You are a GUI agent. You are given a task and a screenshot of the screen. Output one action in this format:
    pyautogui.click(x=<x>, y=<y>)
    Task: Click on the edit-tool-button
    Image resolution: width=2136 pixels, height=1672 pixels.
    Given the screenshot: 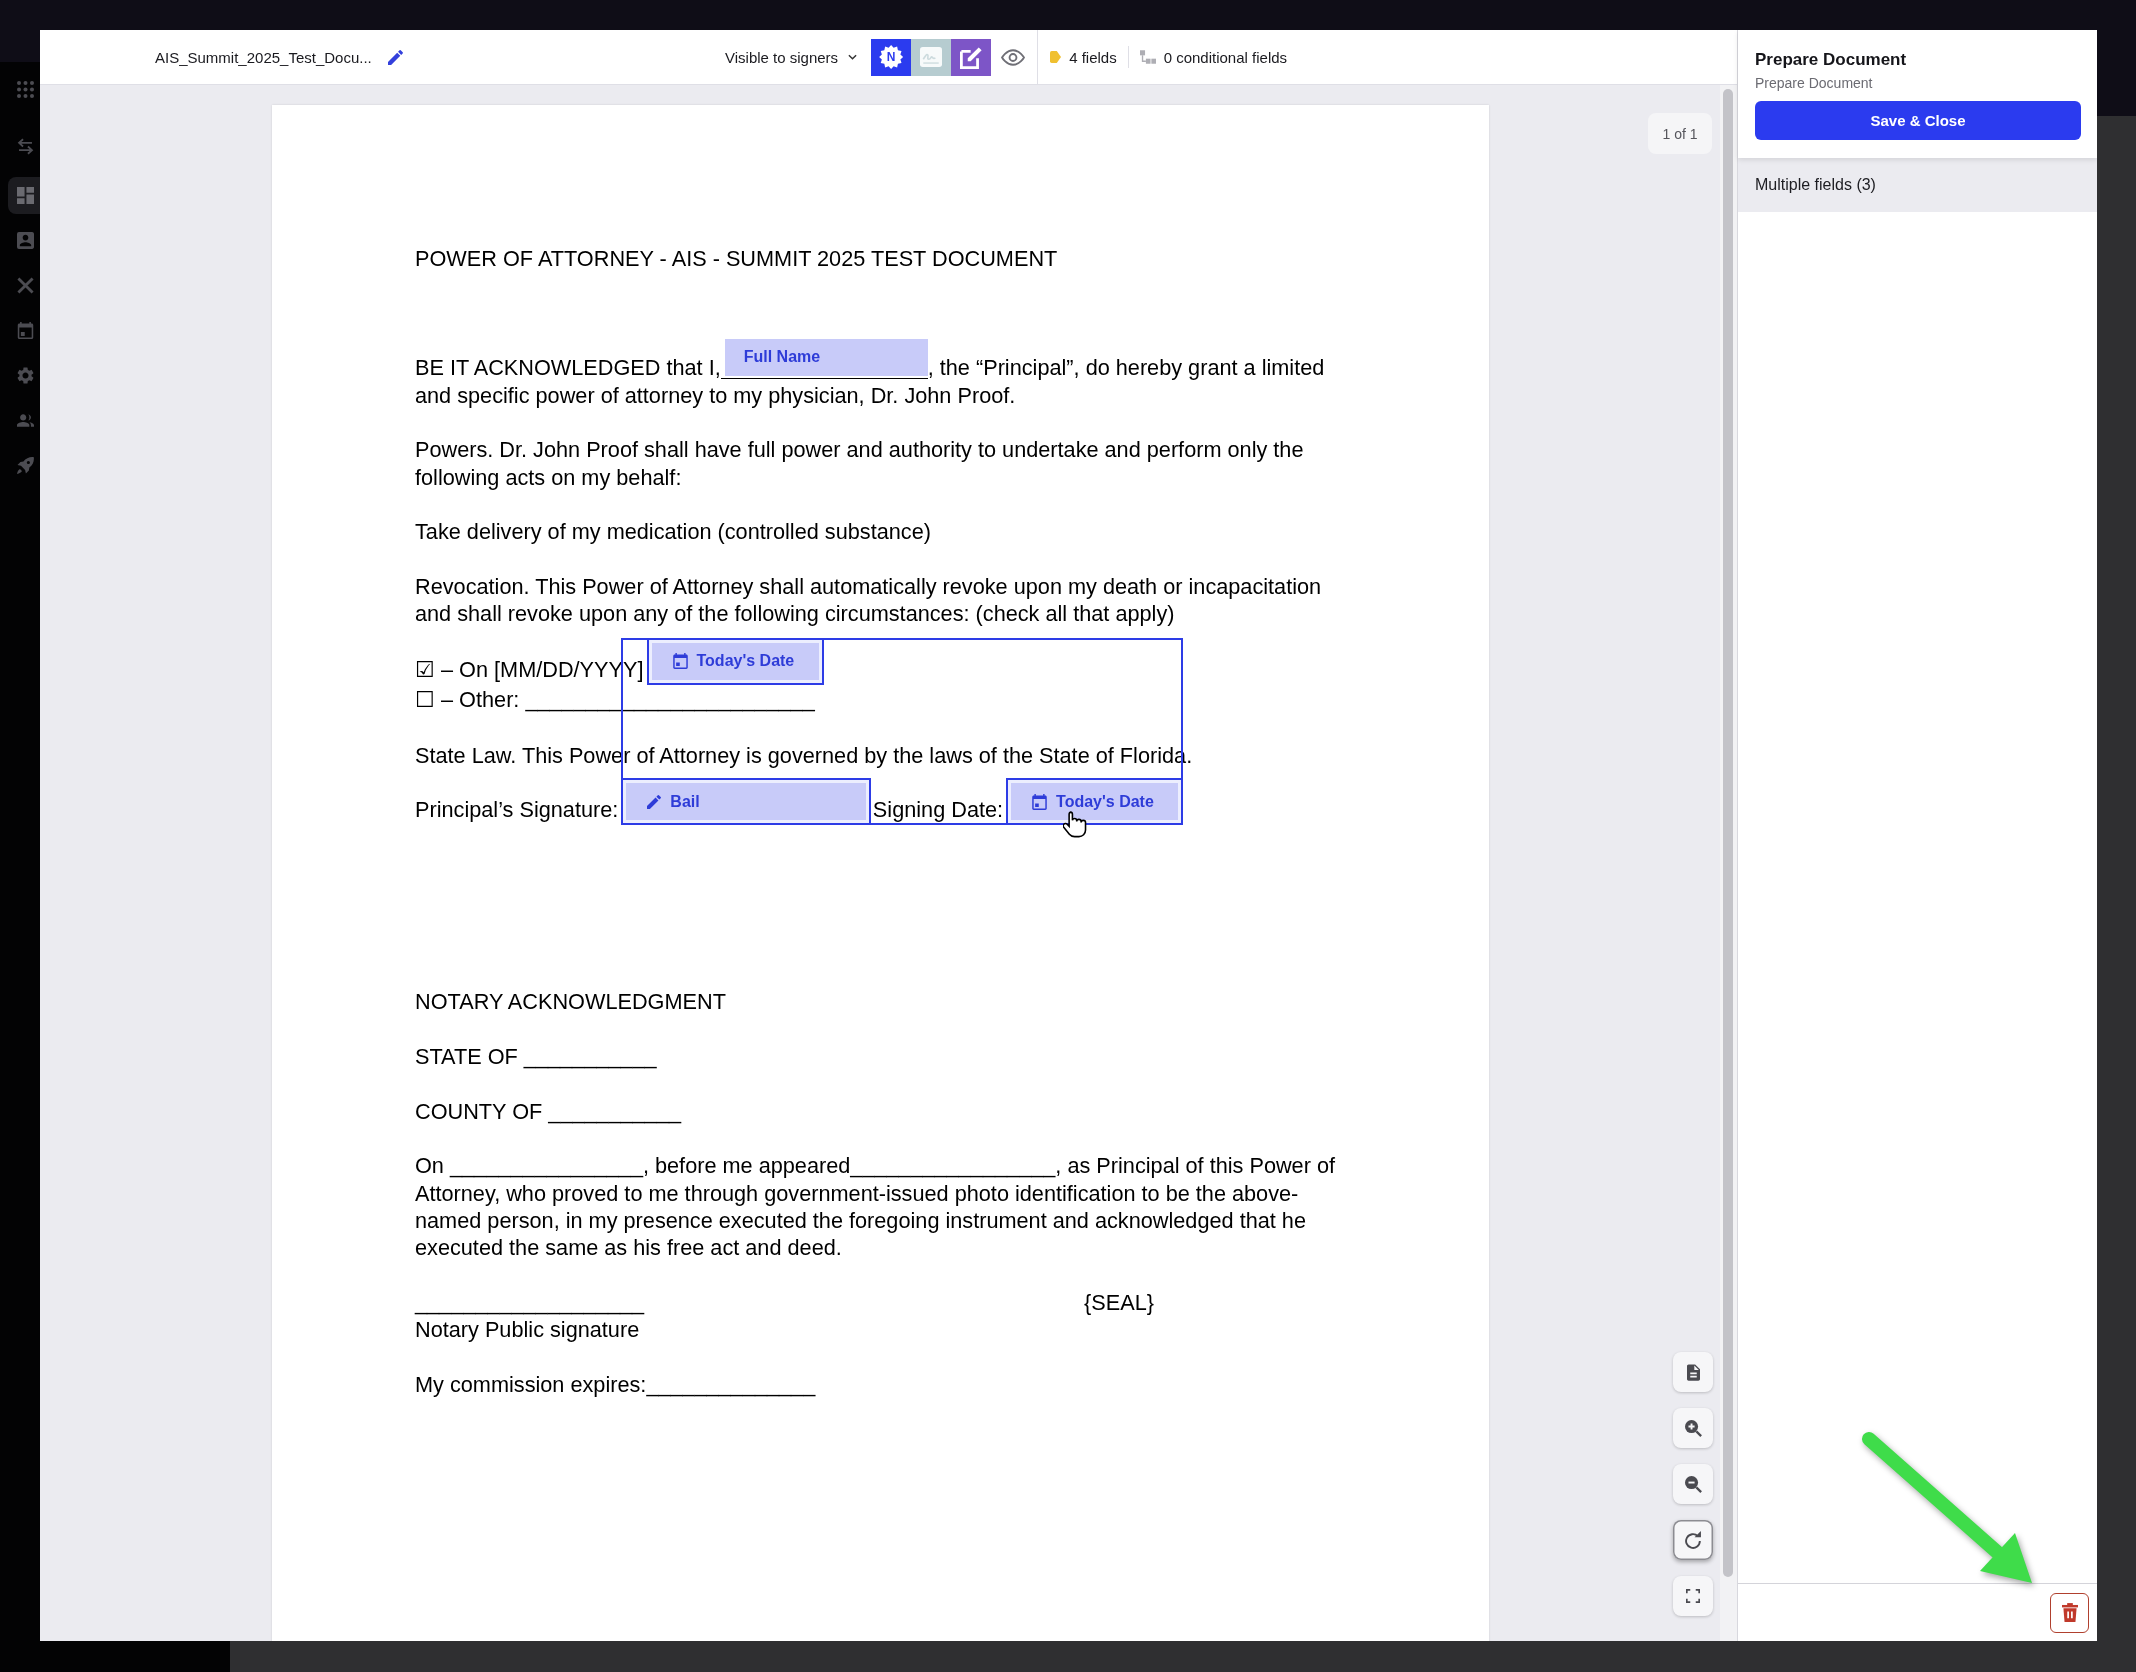 What is the action you would take?
    pyautogui.click(x=971, y=57)
    